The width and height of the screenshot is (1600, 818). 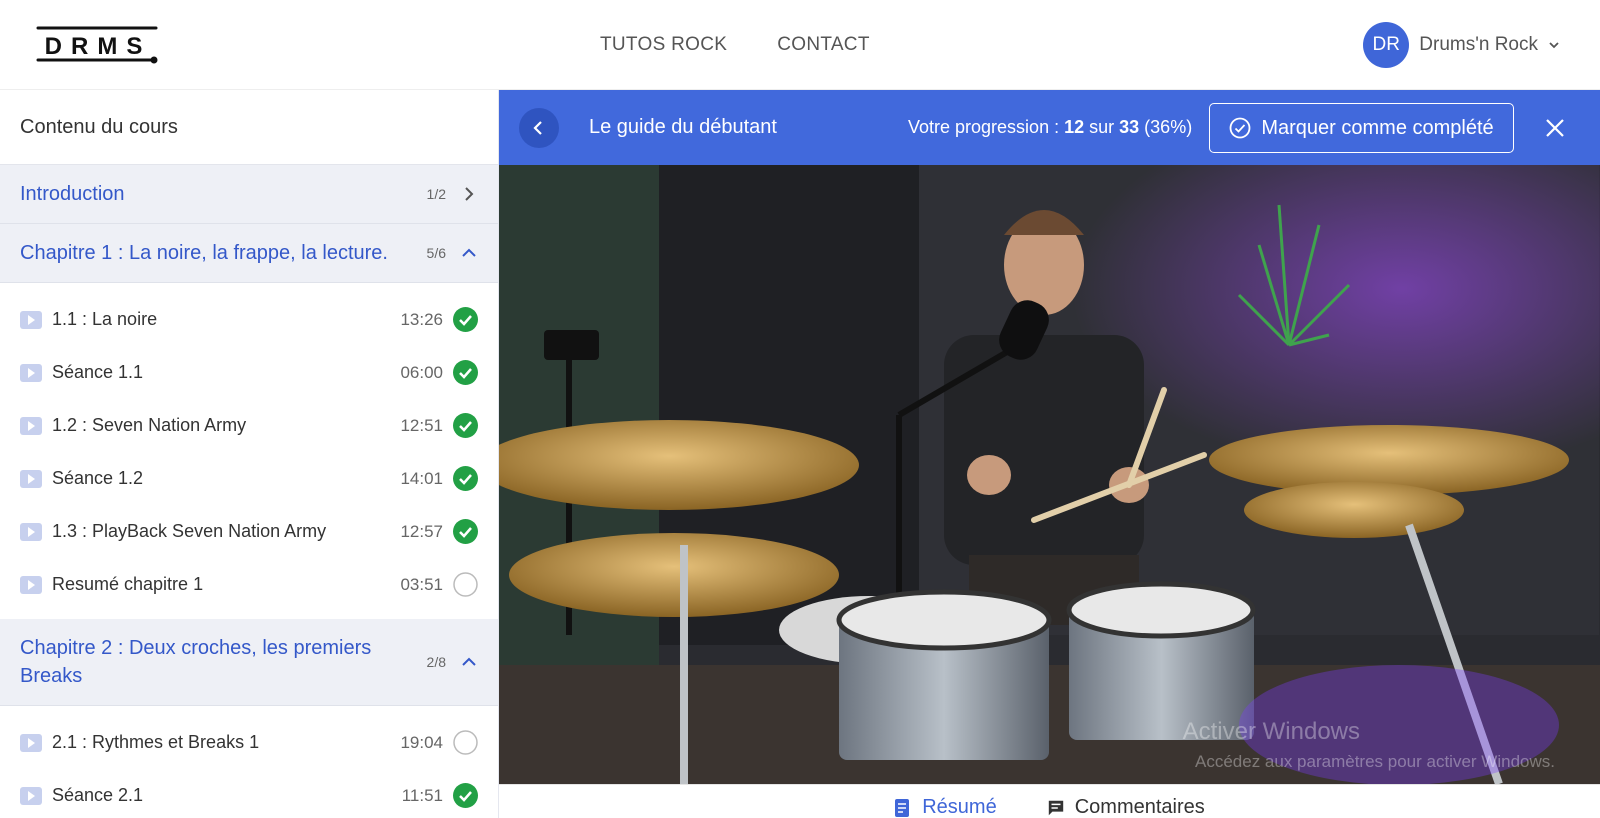 I want to click on chapter-count: 5/6, so click(x=436, y=253).